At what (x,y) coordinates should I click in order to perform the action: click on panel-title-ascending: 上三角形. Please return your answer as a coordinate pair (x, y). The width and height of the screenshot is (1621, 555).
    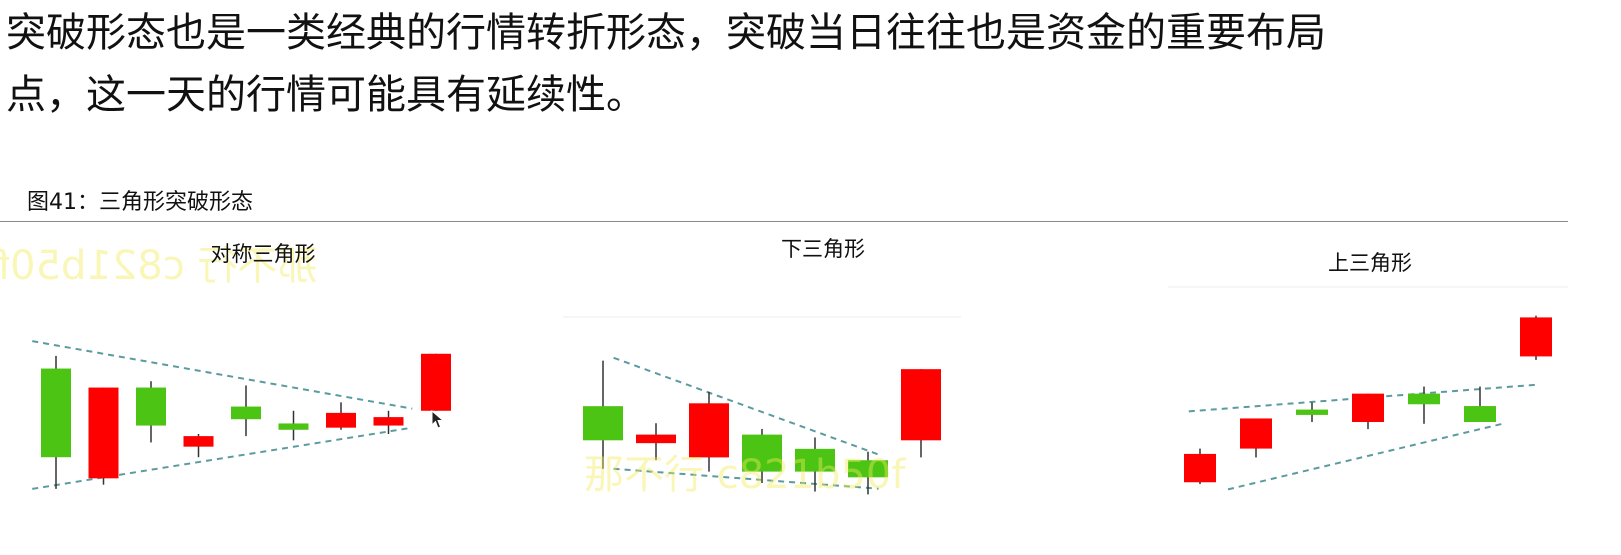
    Looking at the image, I should click on (1370, 263).